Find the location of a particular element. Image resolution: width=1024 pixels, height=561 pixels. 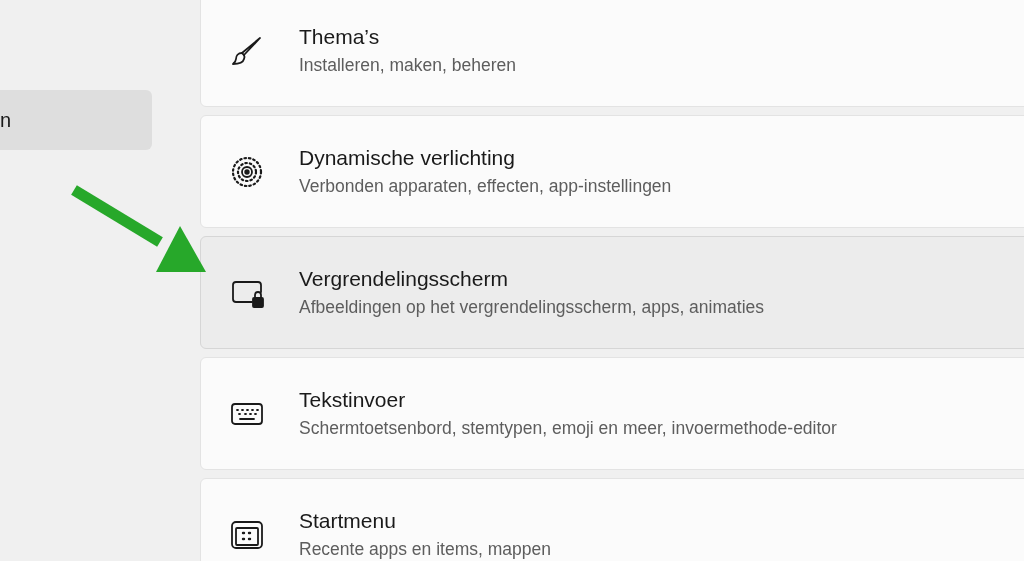

card-subtitle: Recente apps en items, mappen is located at coordinates (425, 549).